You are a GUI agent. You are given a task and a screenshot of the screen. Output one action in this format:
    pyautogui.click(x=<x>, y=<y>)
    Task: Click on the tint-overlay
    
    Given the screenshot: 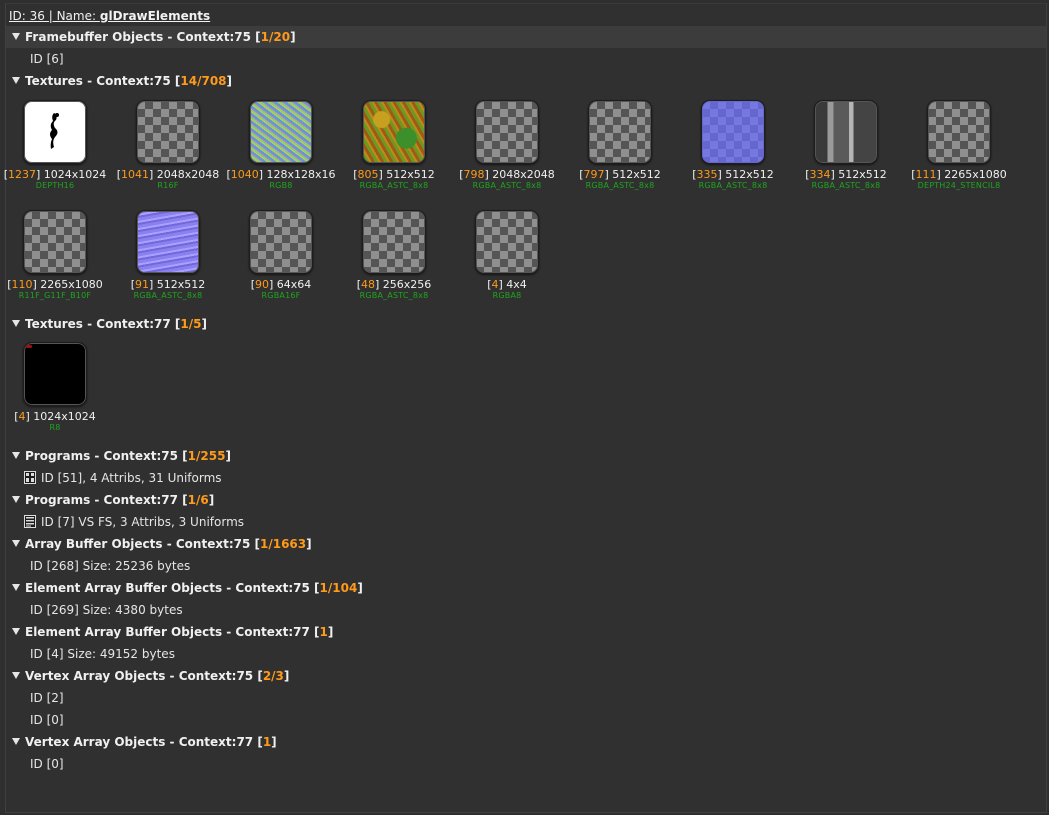 What is the action you would take?
    pyautogui.click(x=733, y=132)
    